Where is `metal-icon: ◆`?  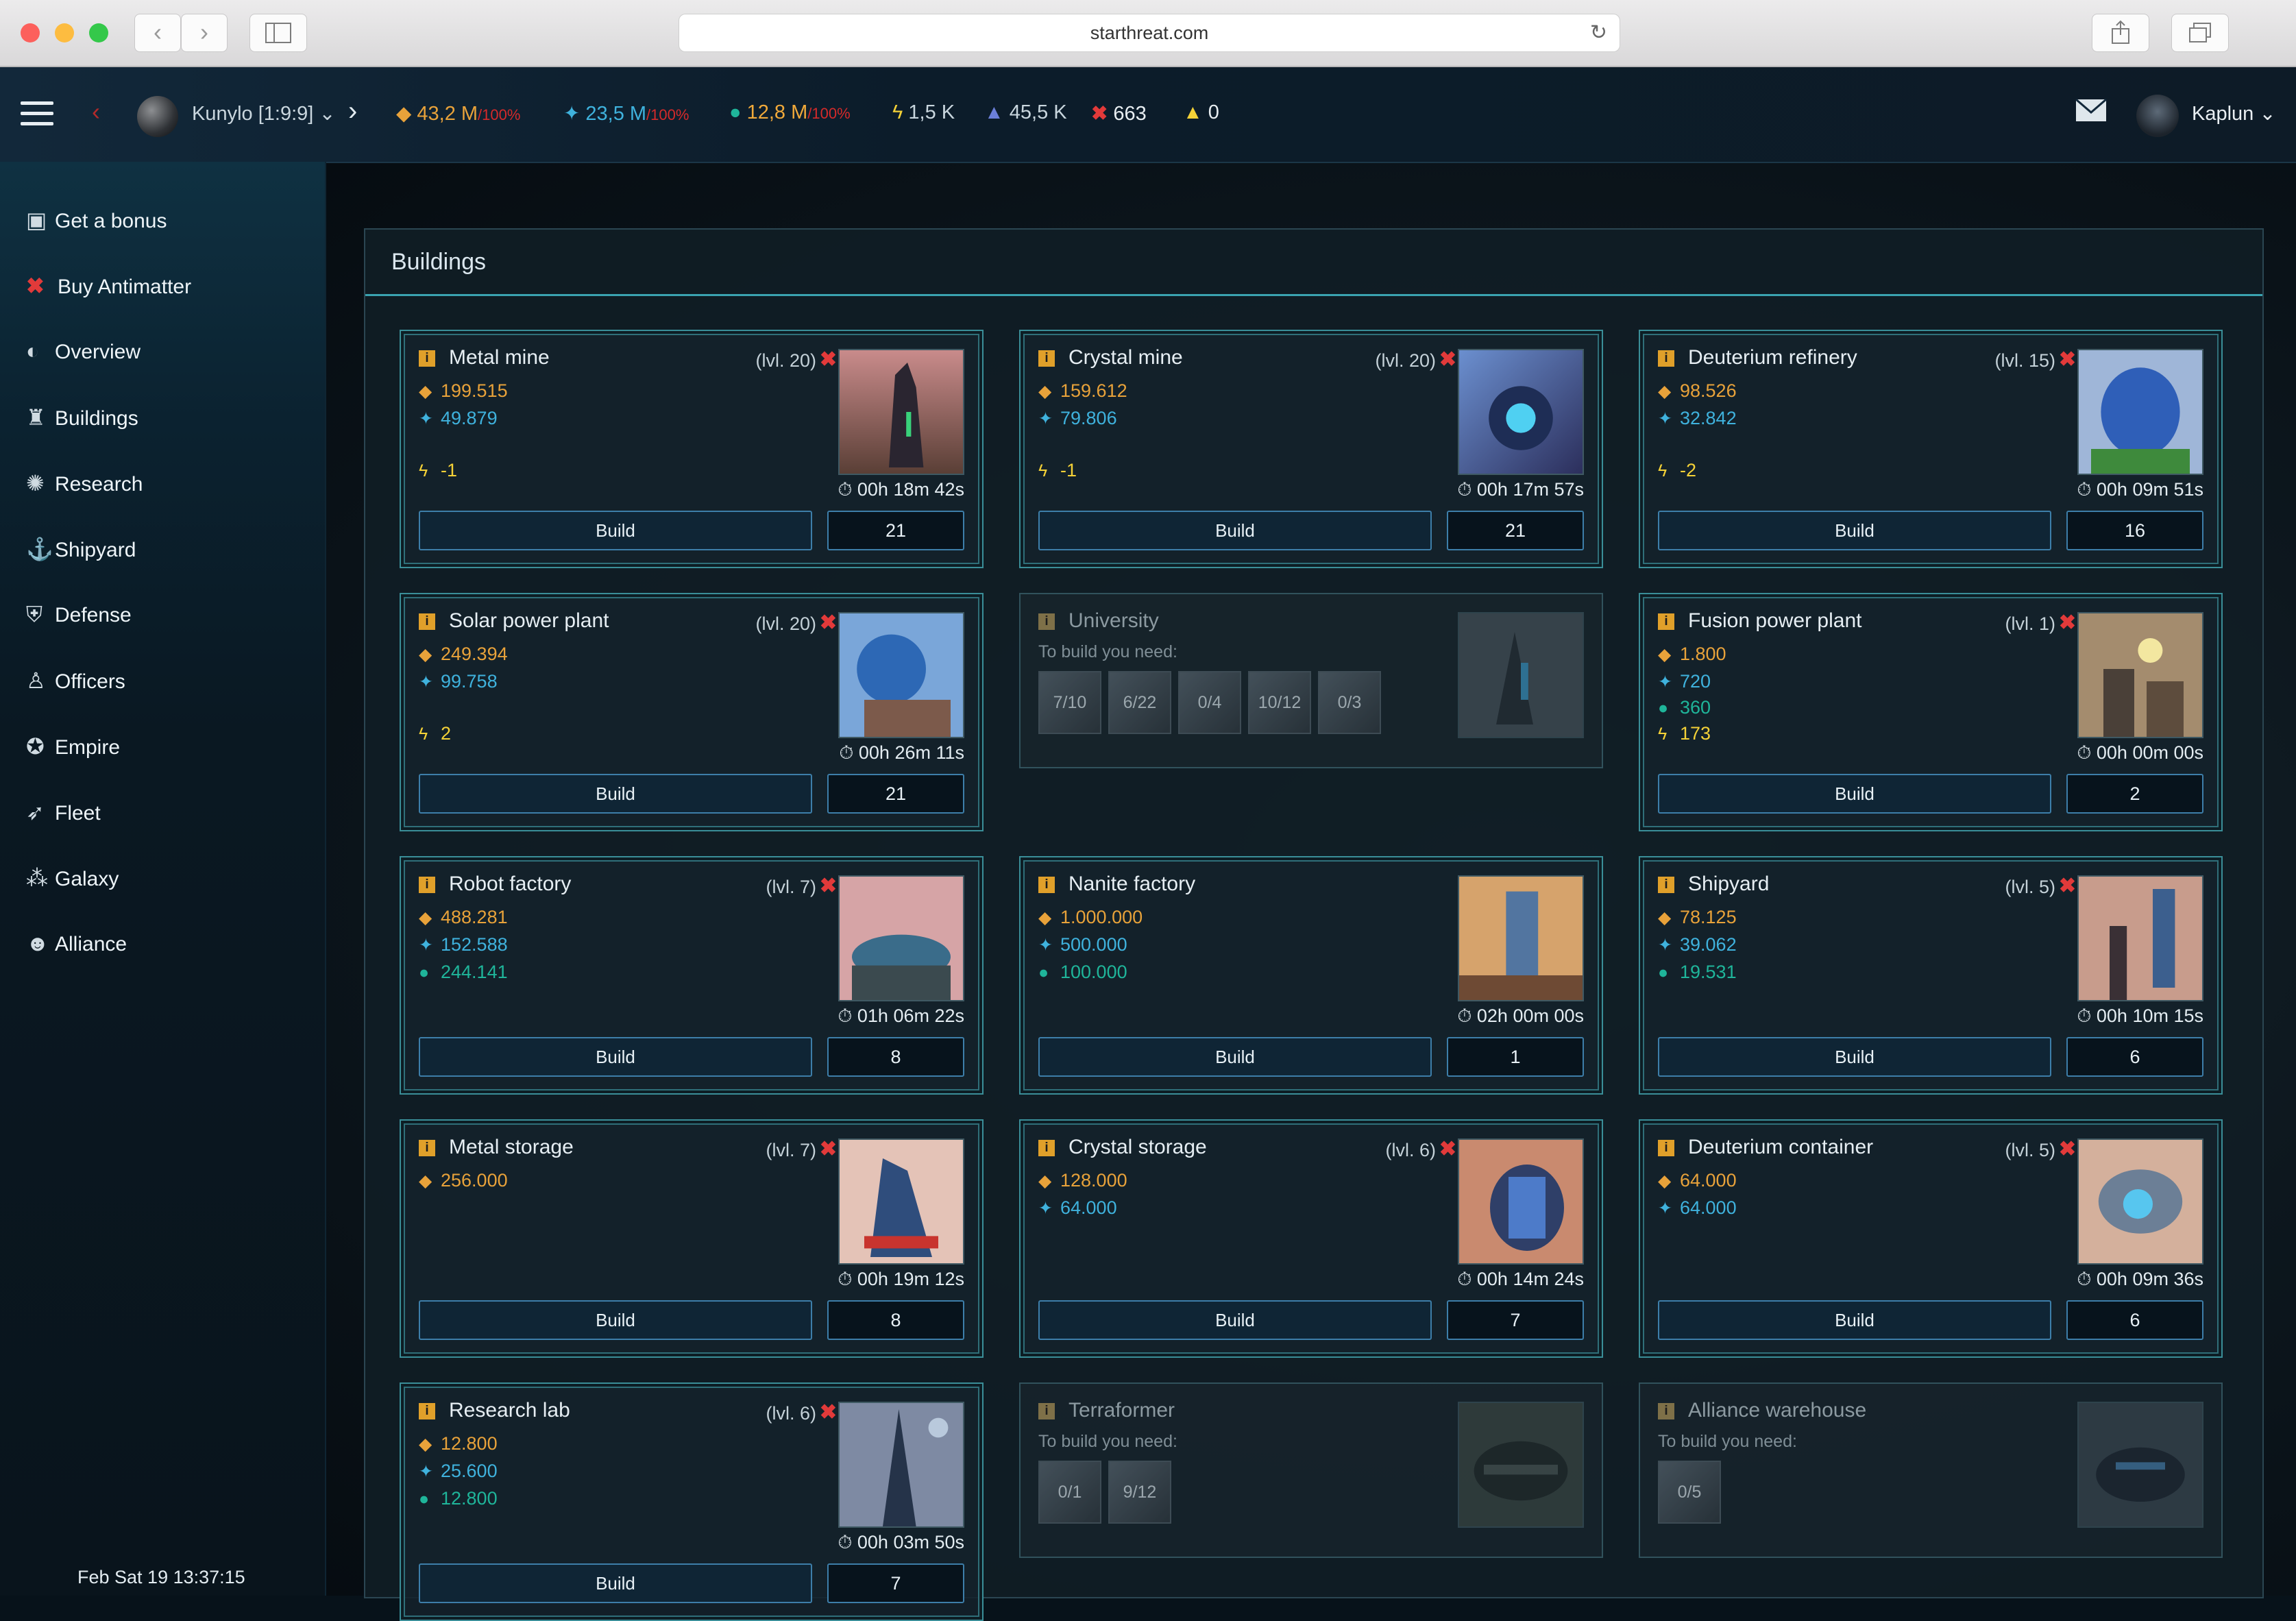 metal-icon: ◆ is located at coordinates (1045, 392).